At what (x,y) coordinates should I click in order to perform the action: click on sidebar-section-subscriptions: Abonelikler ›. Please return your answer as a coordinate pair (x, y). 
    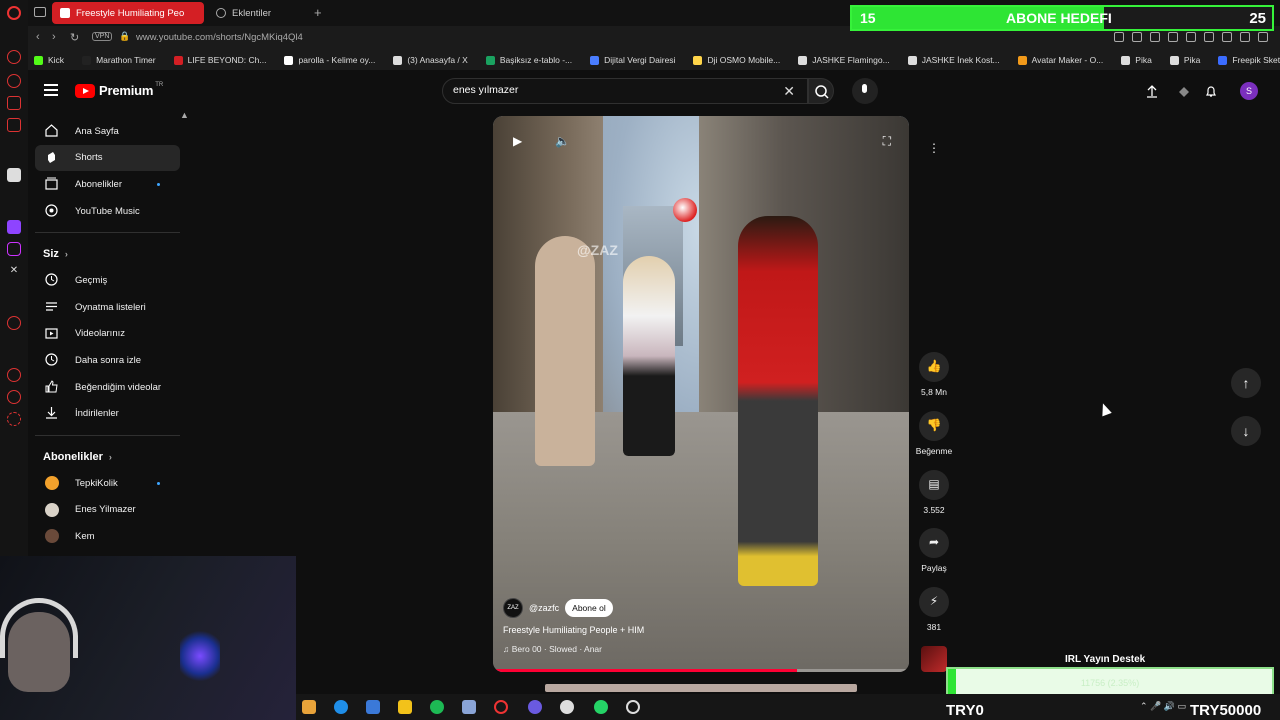
    Looking at the image, I should click on (107, 457).